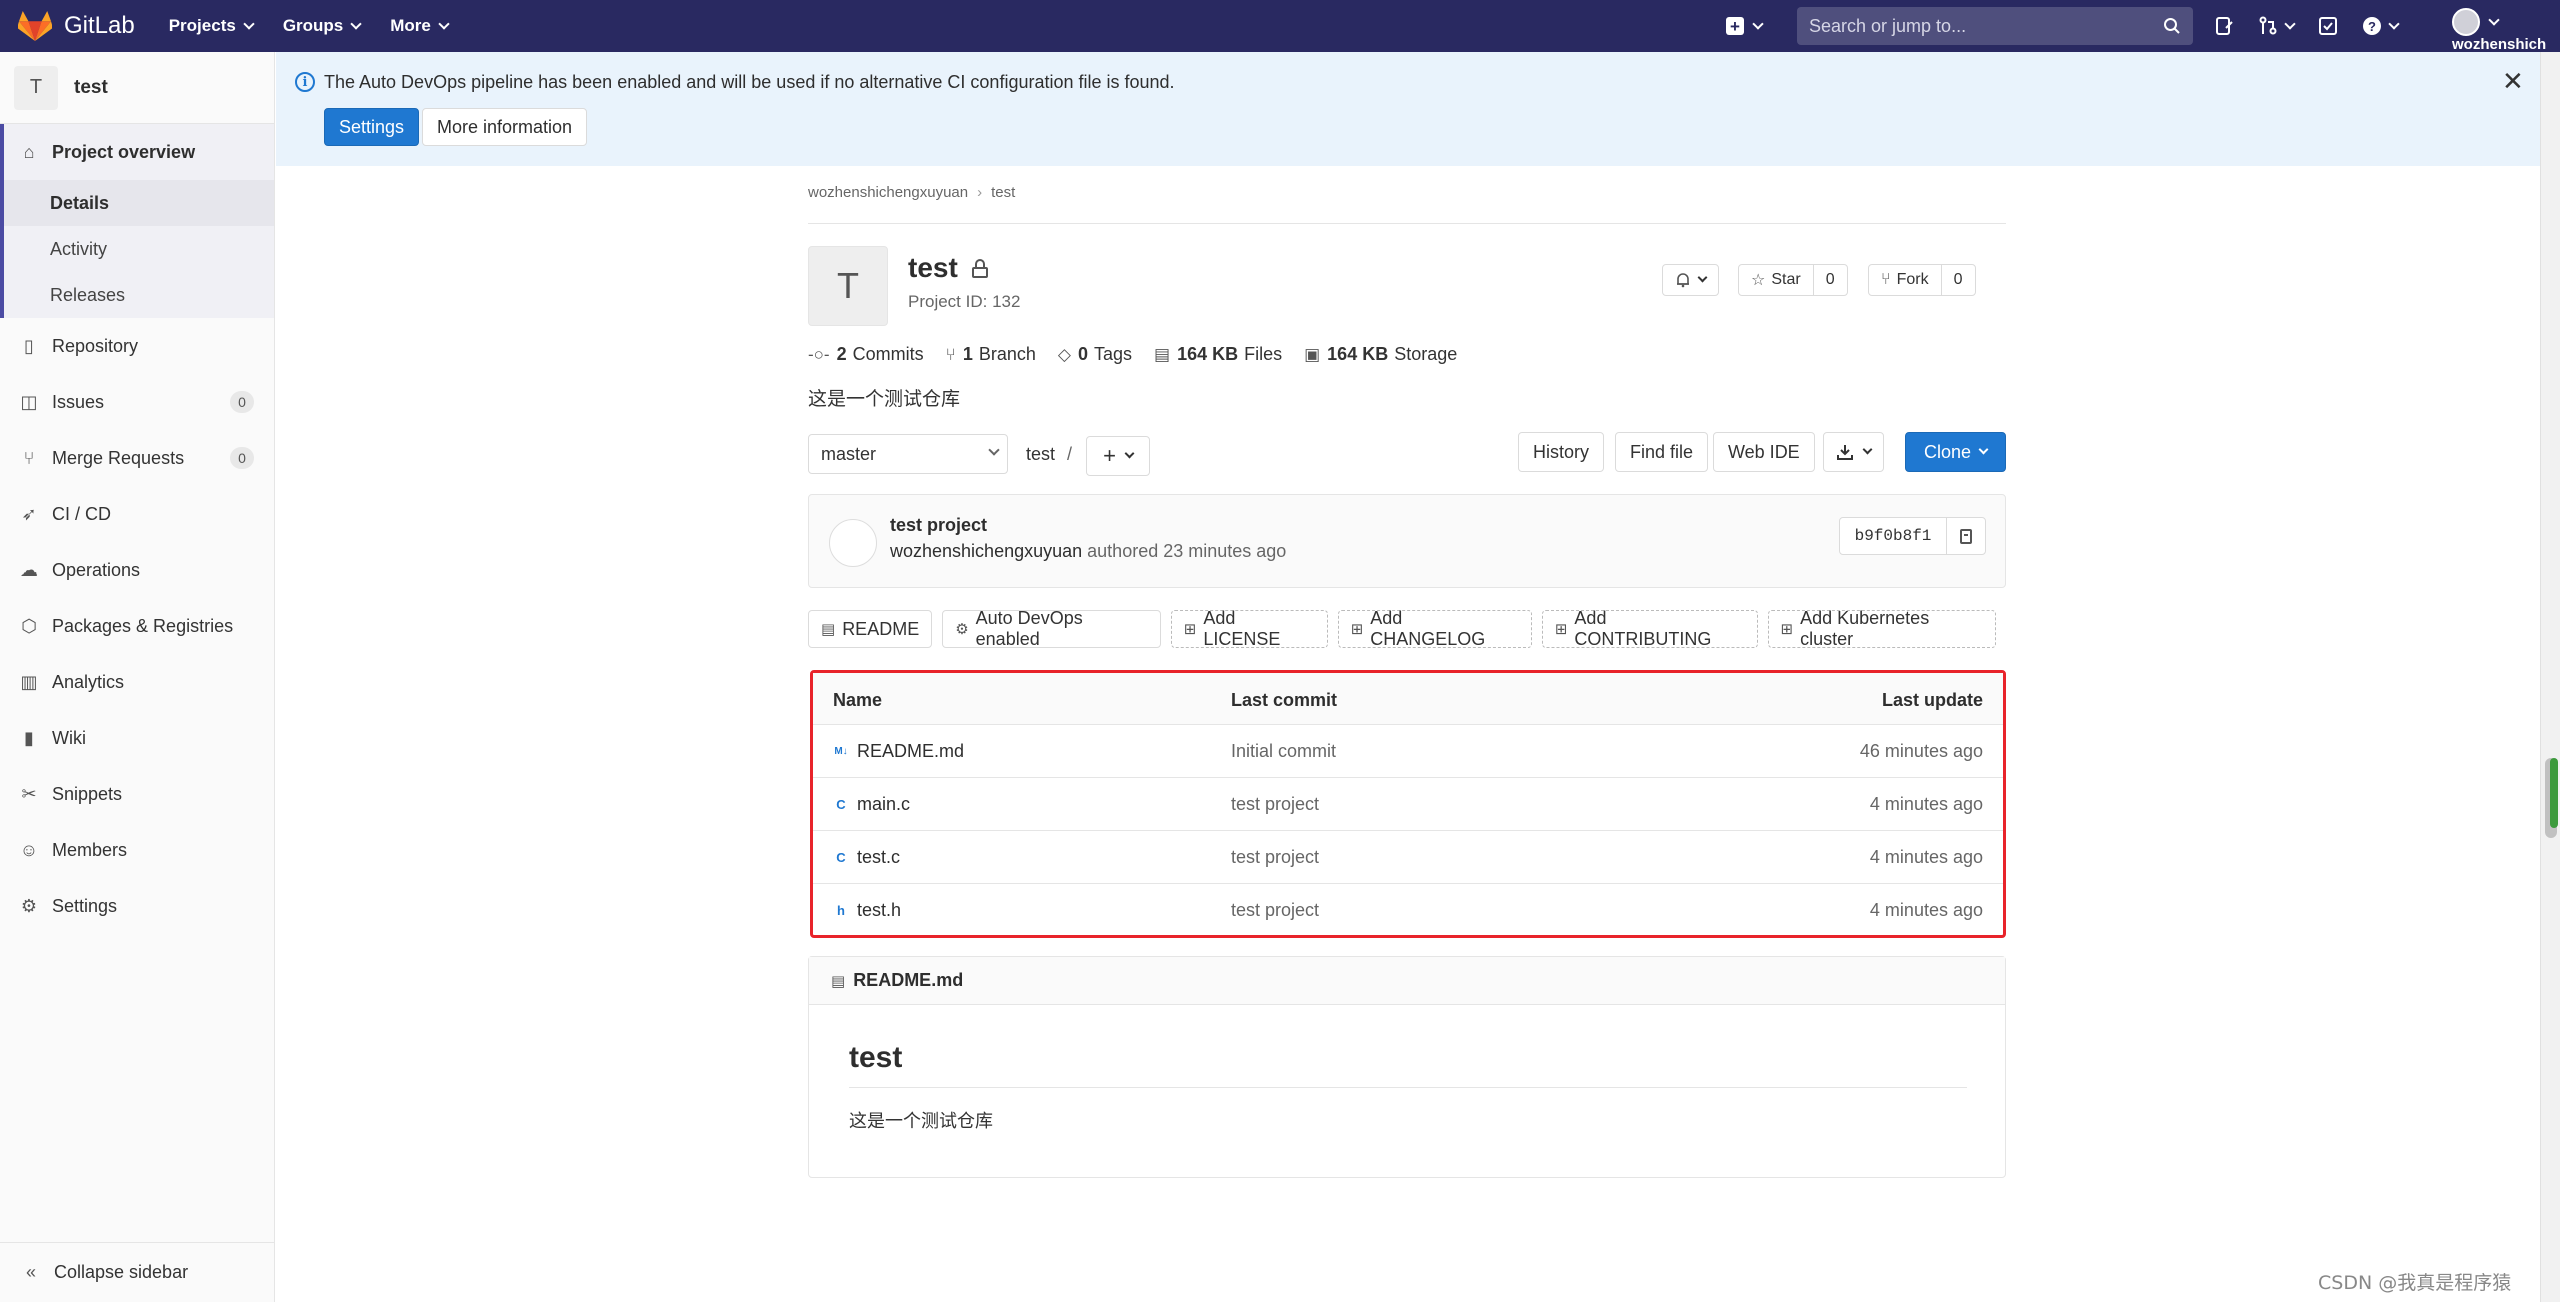 Image resolution: width=2560 pixels, height=1302 pixels. I want to click on add-contributing-button: ⊞ Add CONTRIBUTING, so click(1649, 628).